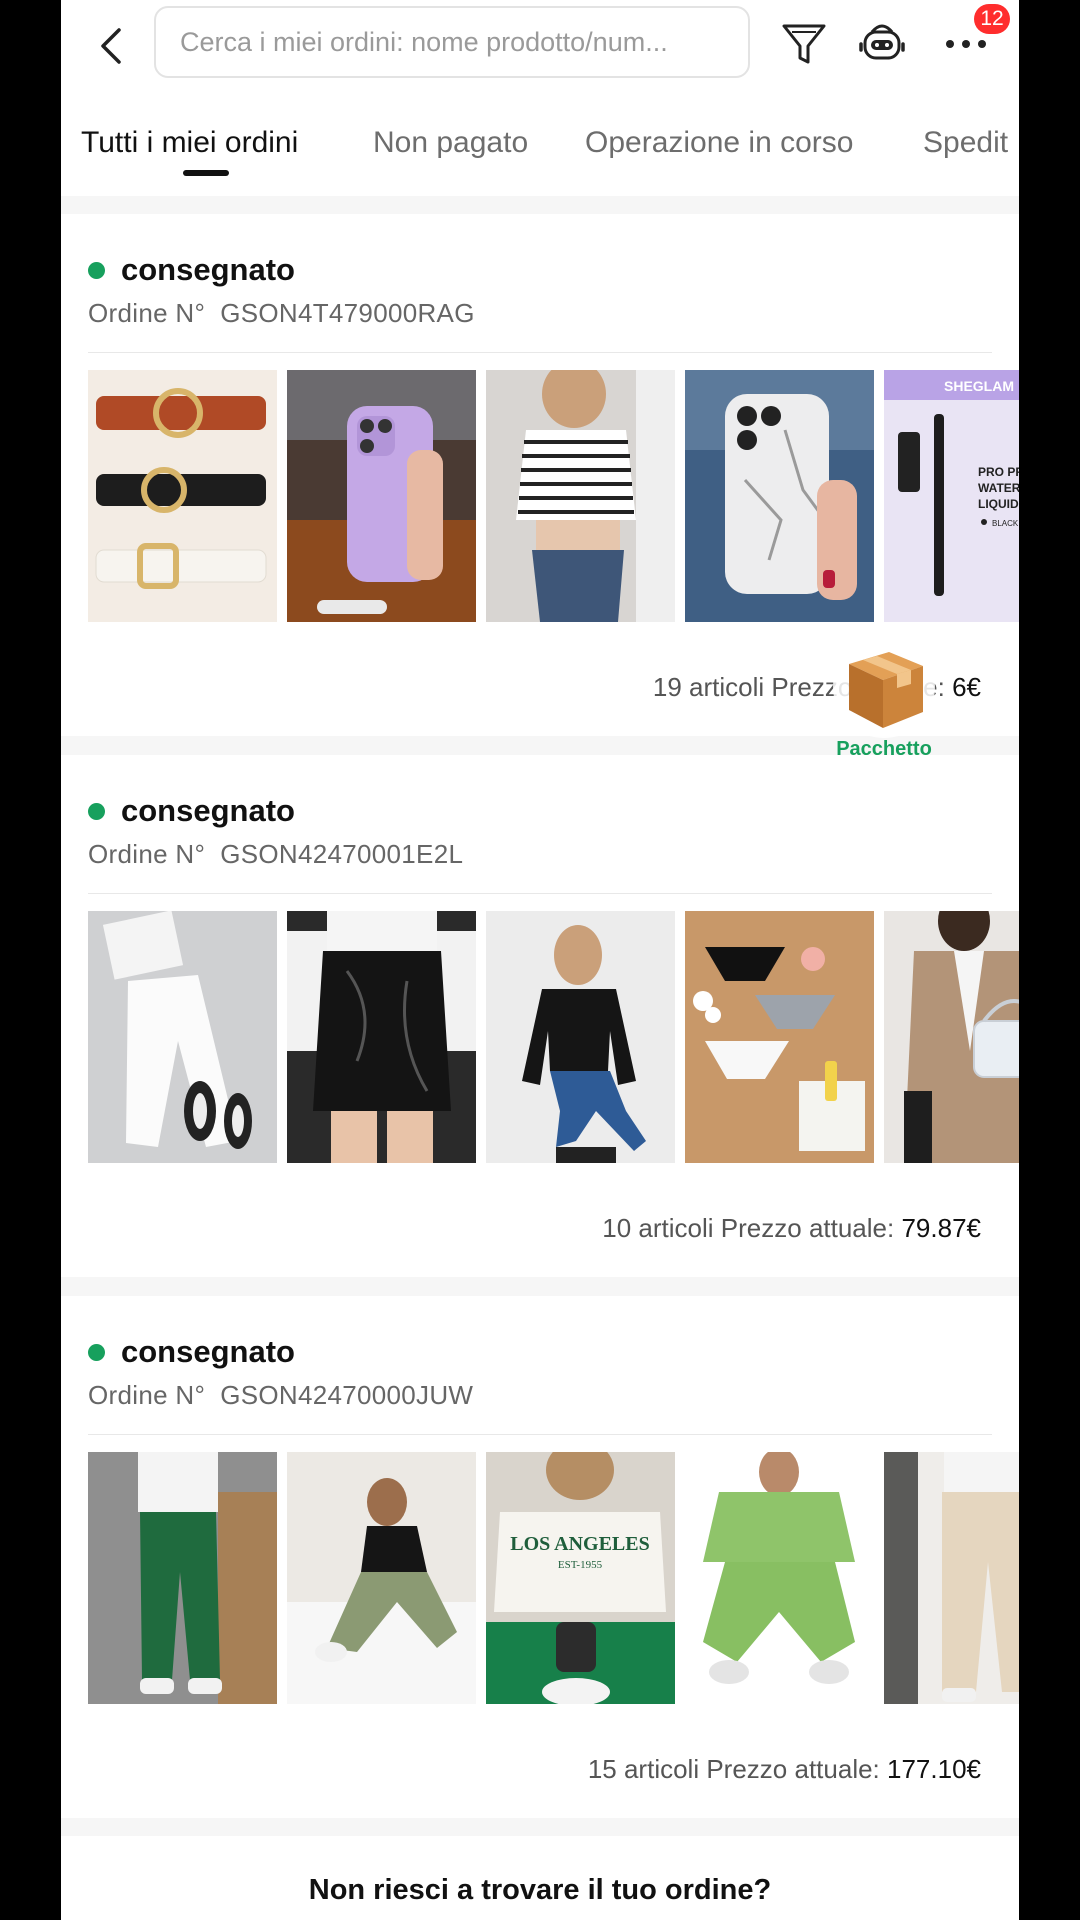 This screenshot has width=1080, height=1920. Describe the element at coordinates (951, 1578) in the screenshot. I see `product-thumbnail-cream-pants` at that location.